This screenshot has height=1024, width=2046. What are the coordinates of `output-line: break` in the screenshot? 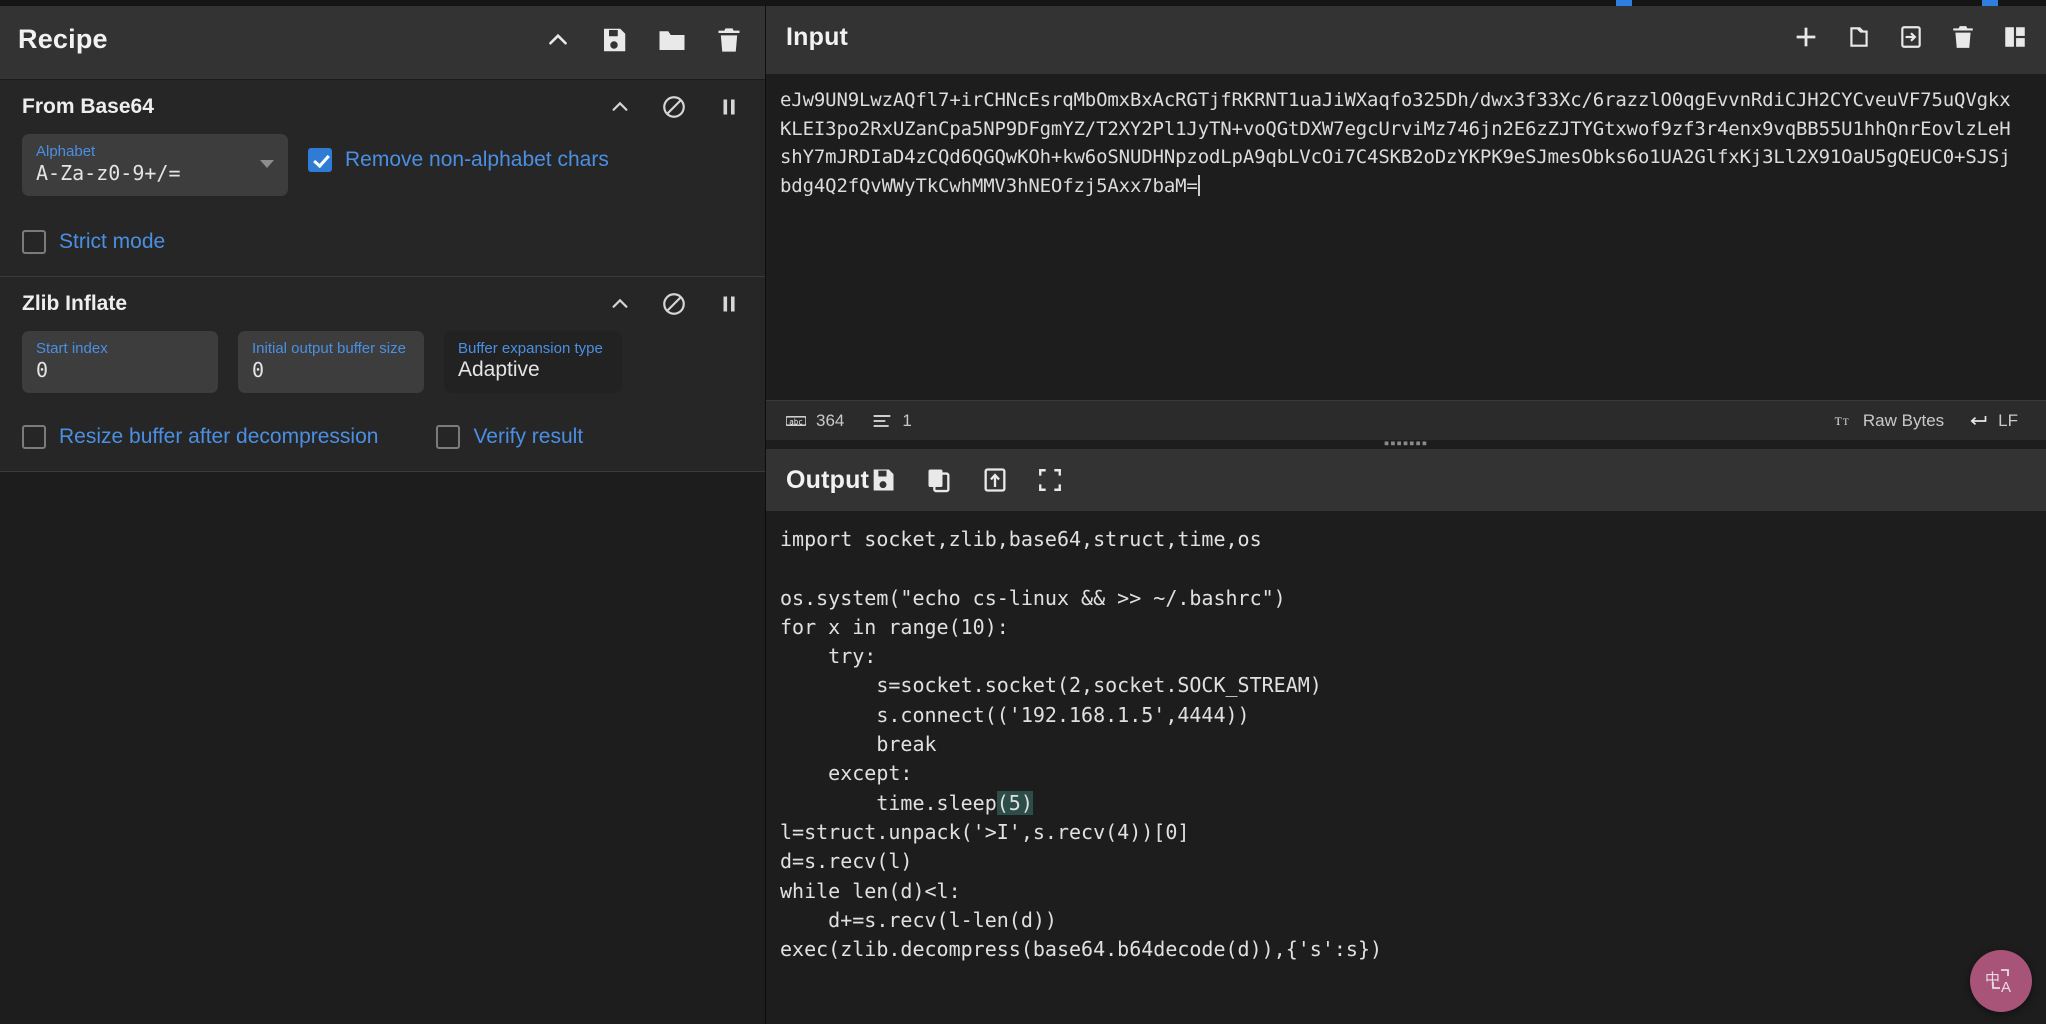 It's located at (858, 744).